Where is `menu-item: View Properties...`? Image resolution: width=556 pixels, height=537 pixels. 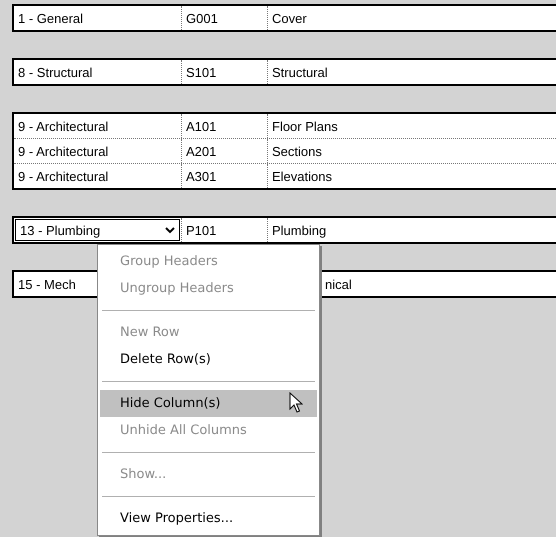 menu-item: View Properties... is located at coordinates (208, 518).